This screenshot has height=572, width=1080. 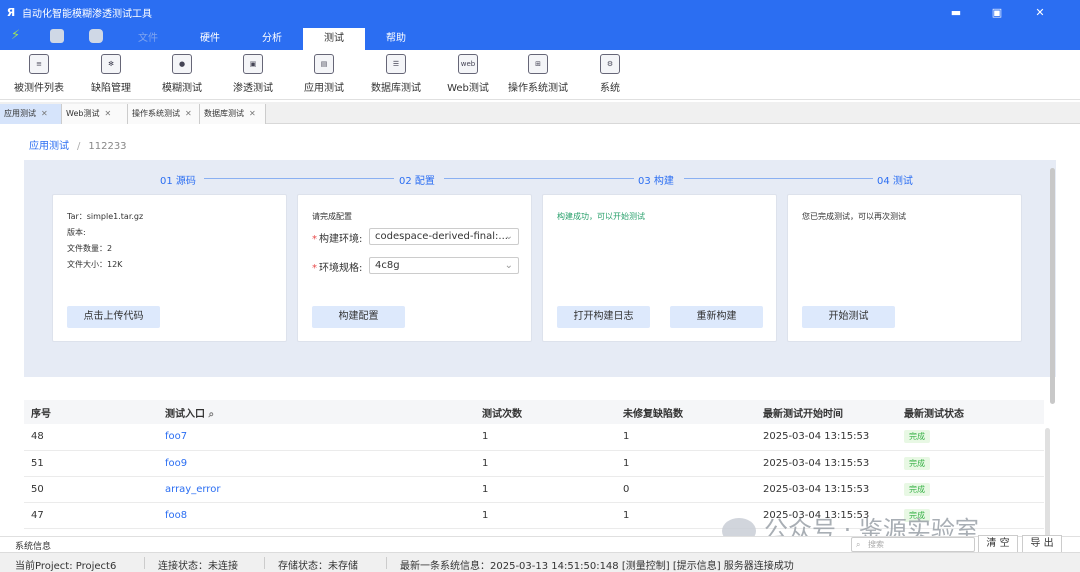 I want to click on doc-tab-web-test: Web测试 ✕, so click(x=95, y=114).